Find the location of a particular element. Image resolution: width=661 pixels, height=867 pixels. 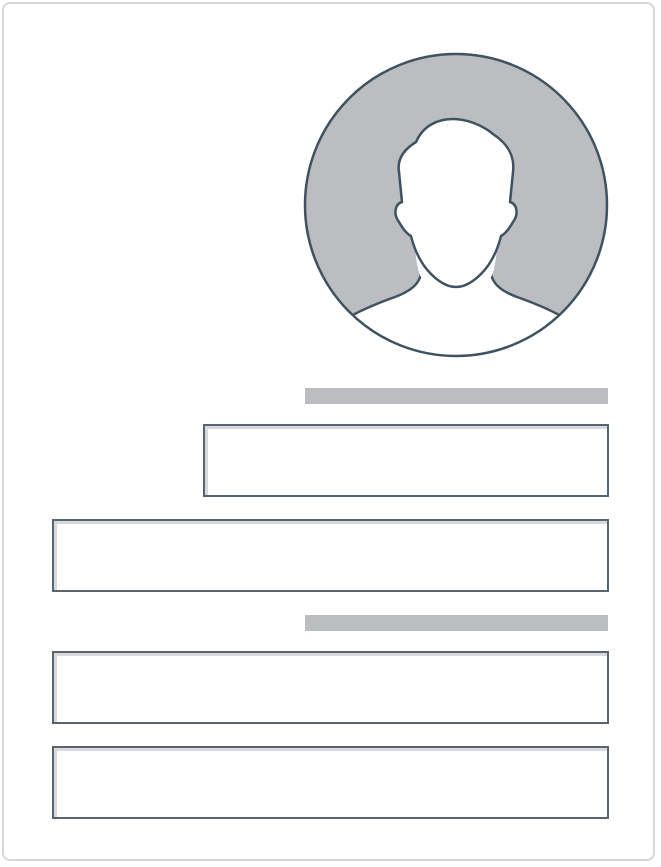

wide-text-input is located at coordinates (330, 555).